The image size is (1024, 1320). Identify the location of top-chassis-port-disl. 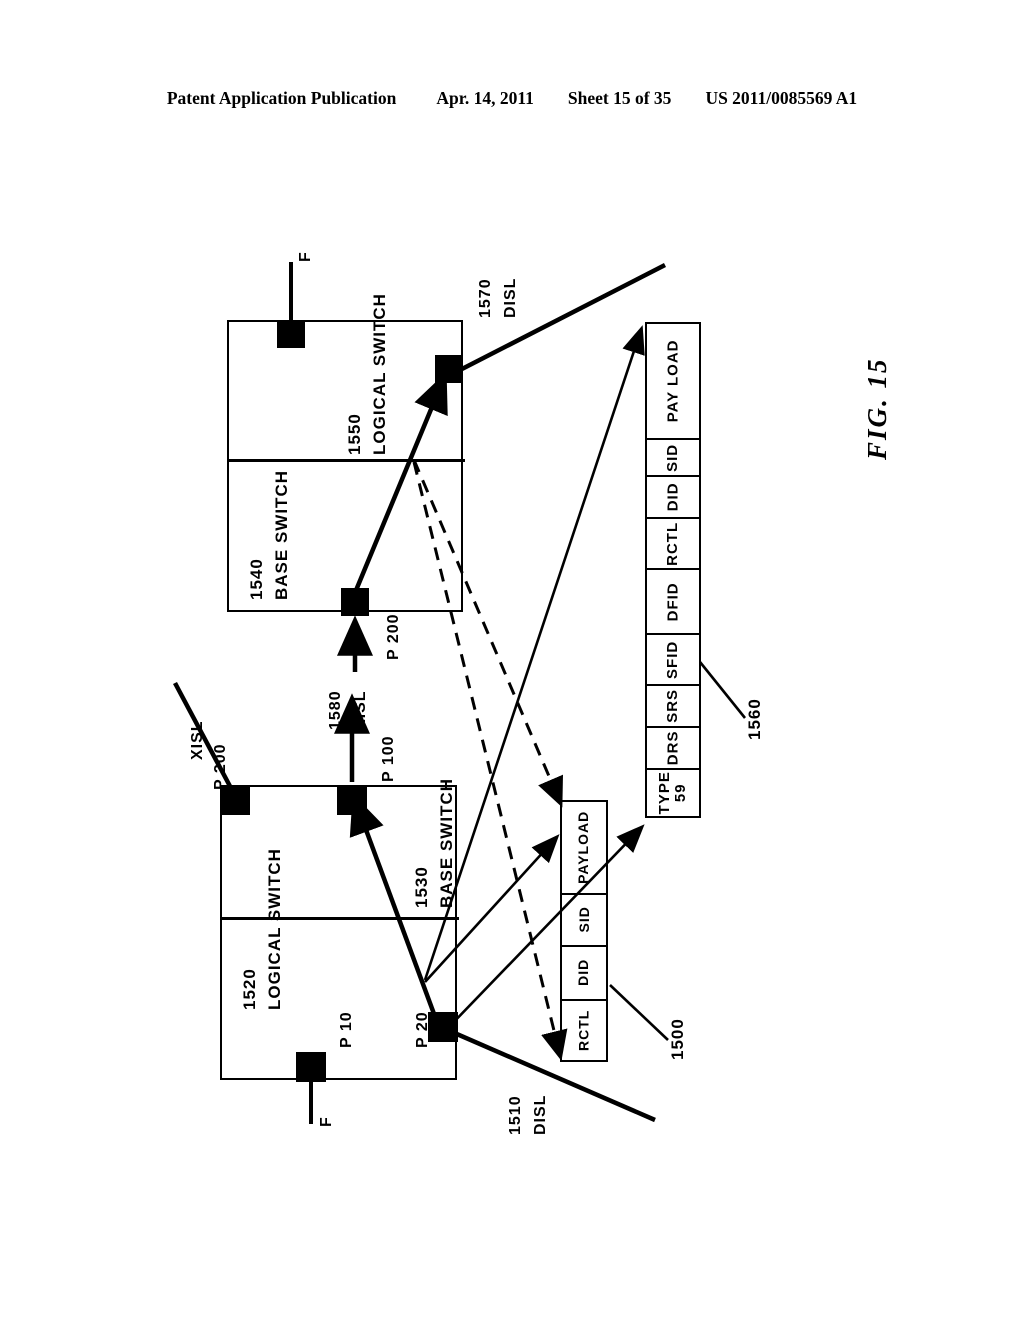
(449, 369).